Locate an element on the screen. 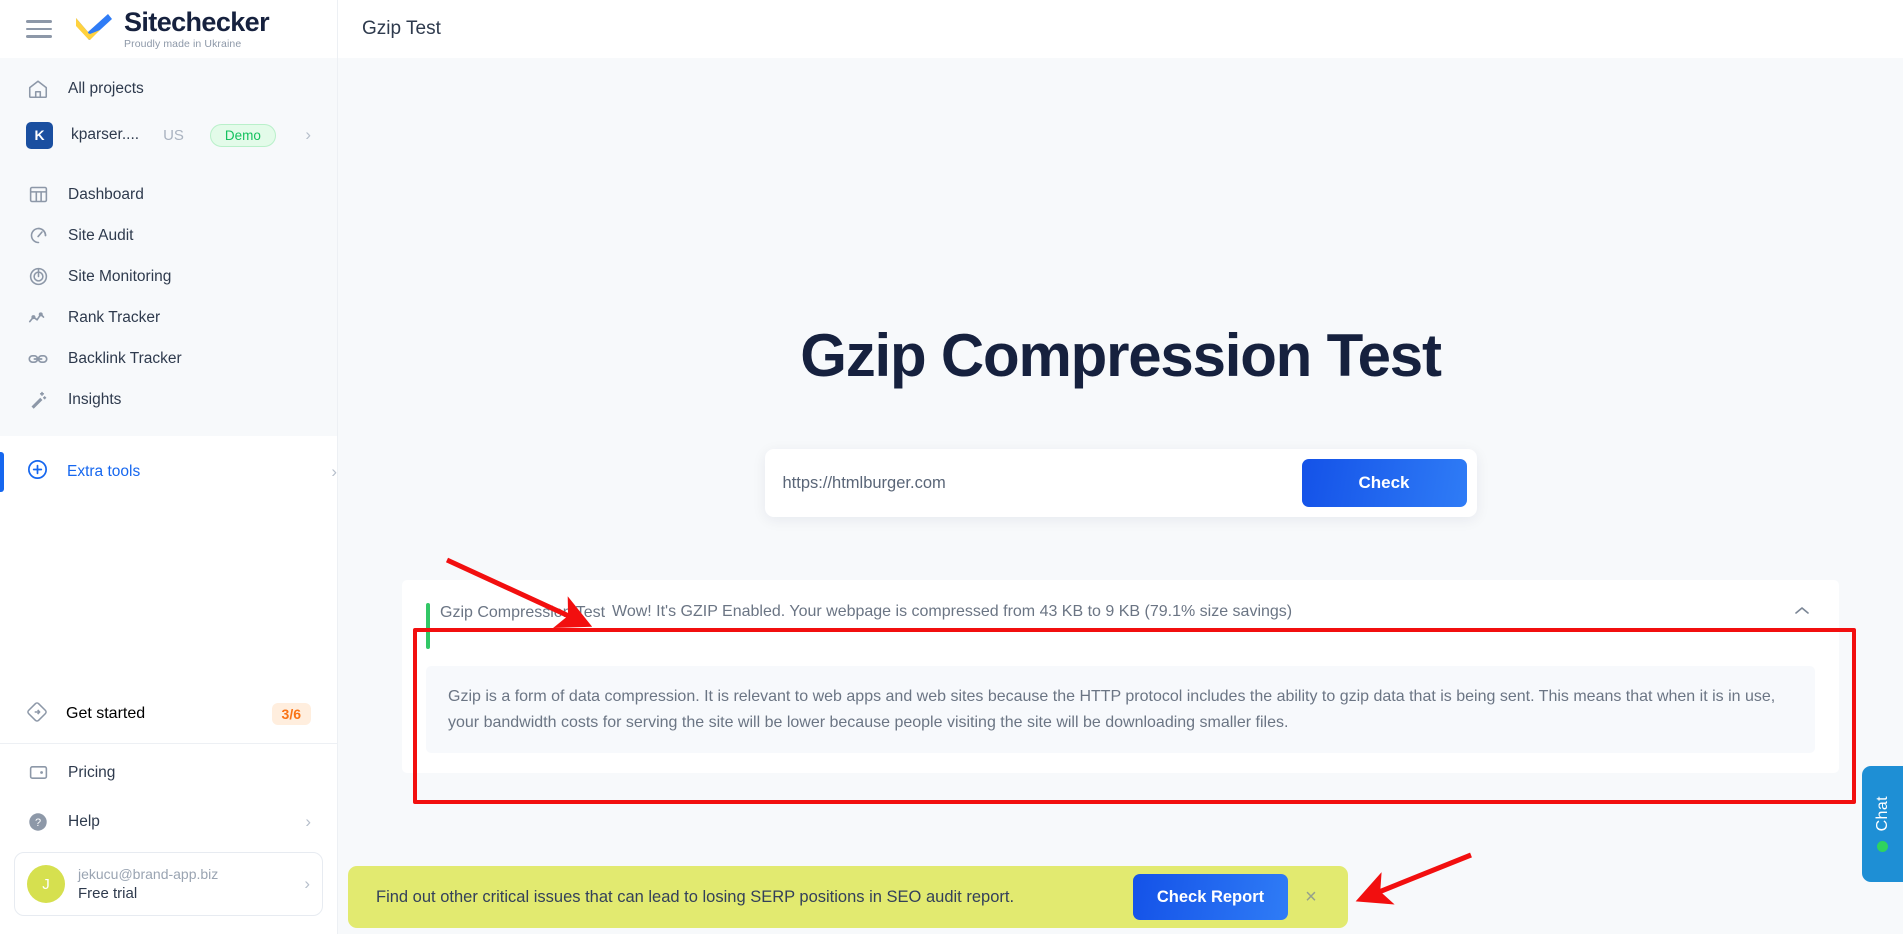 The height and width of the screenshot is (934, 1903). sidebar-item-label: Backlink Tracker is located at coordinates (125, 358).